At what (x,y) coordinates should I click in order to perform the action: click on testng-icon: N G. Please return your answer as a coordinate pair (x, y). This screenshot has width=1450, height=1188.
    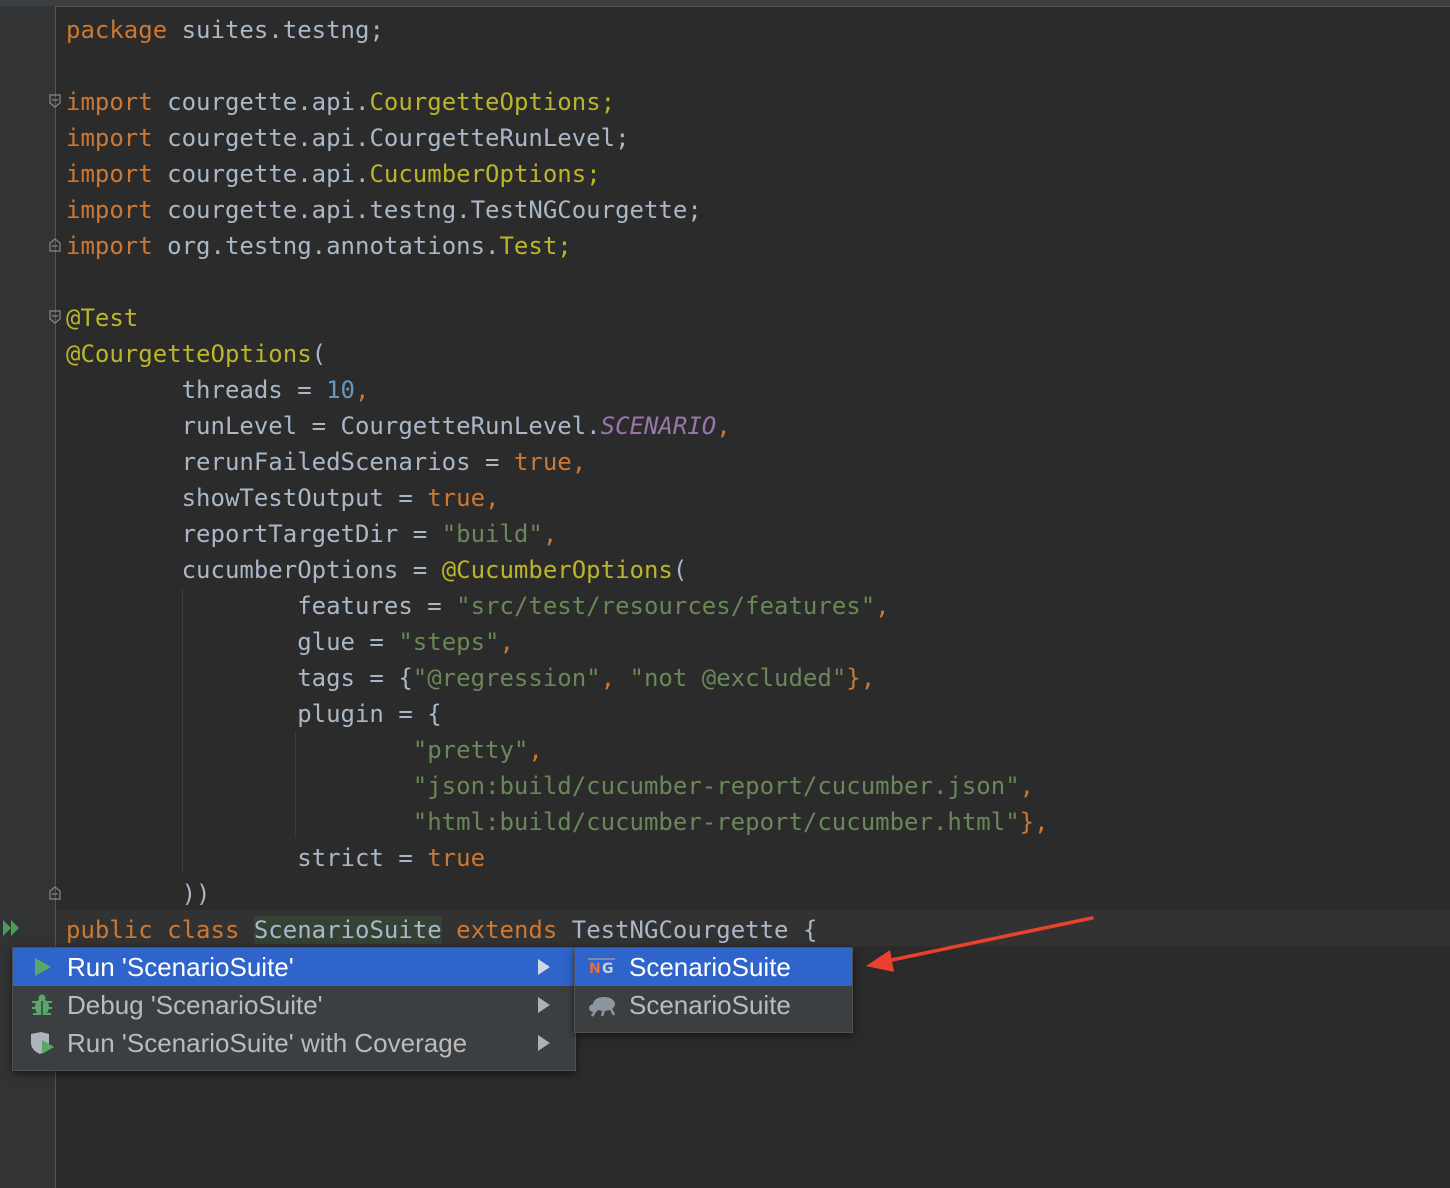
    Looking at the image, I should click on (601, 967).